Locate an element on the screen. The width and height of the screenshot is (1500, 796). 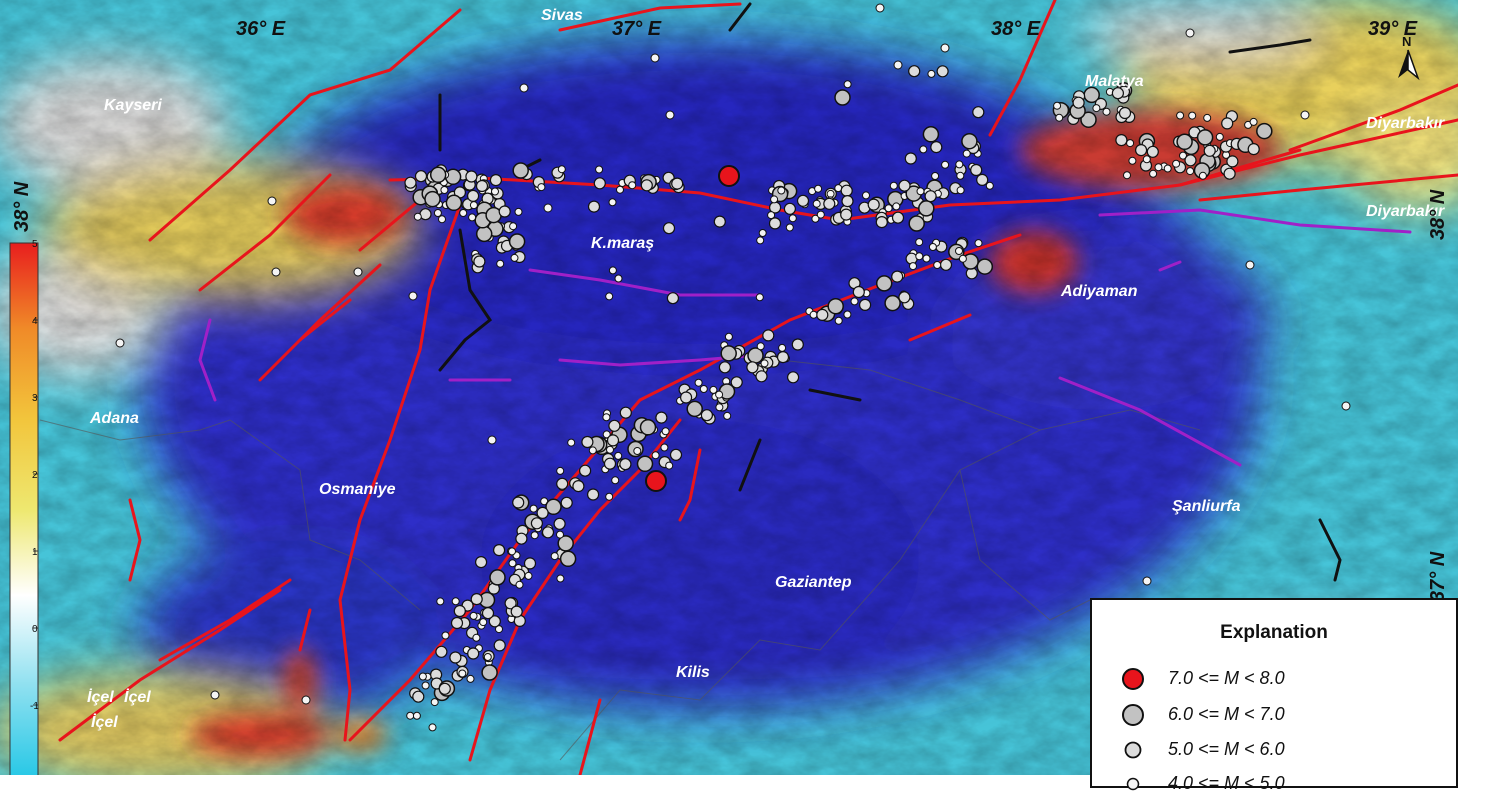
place-label-gaziantep: Gaziantep is located at coordinates (813, 582).